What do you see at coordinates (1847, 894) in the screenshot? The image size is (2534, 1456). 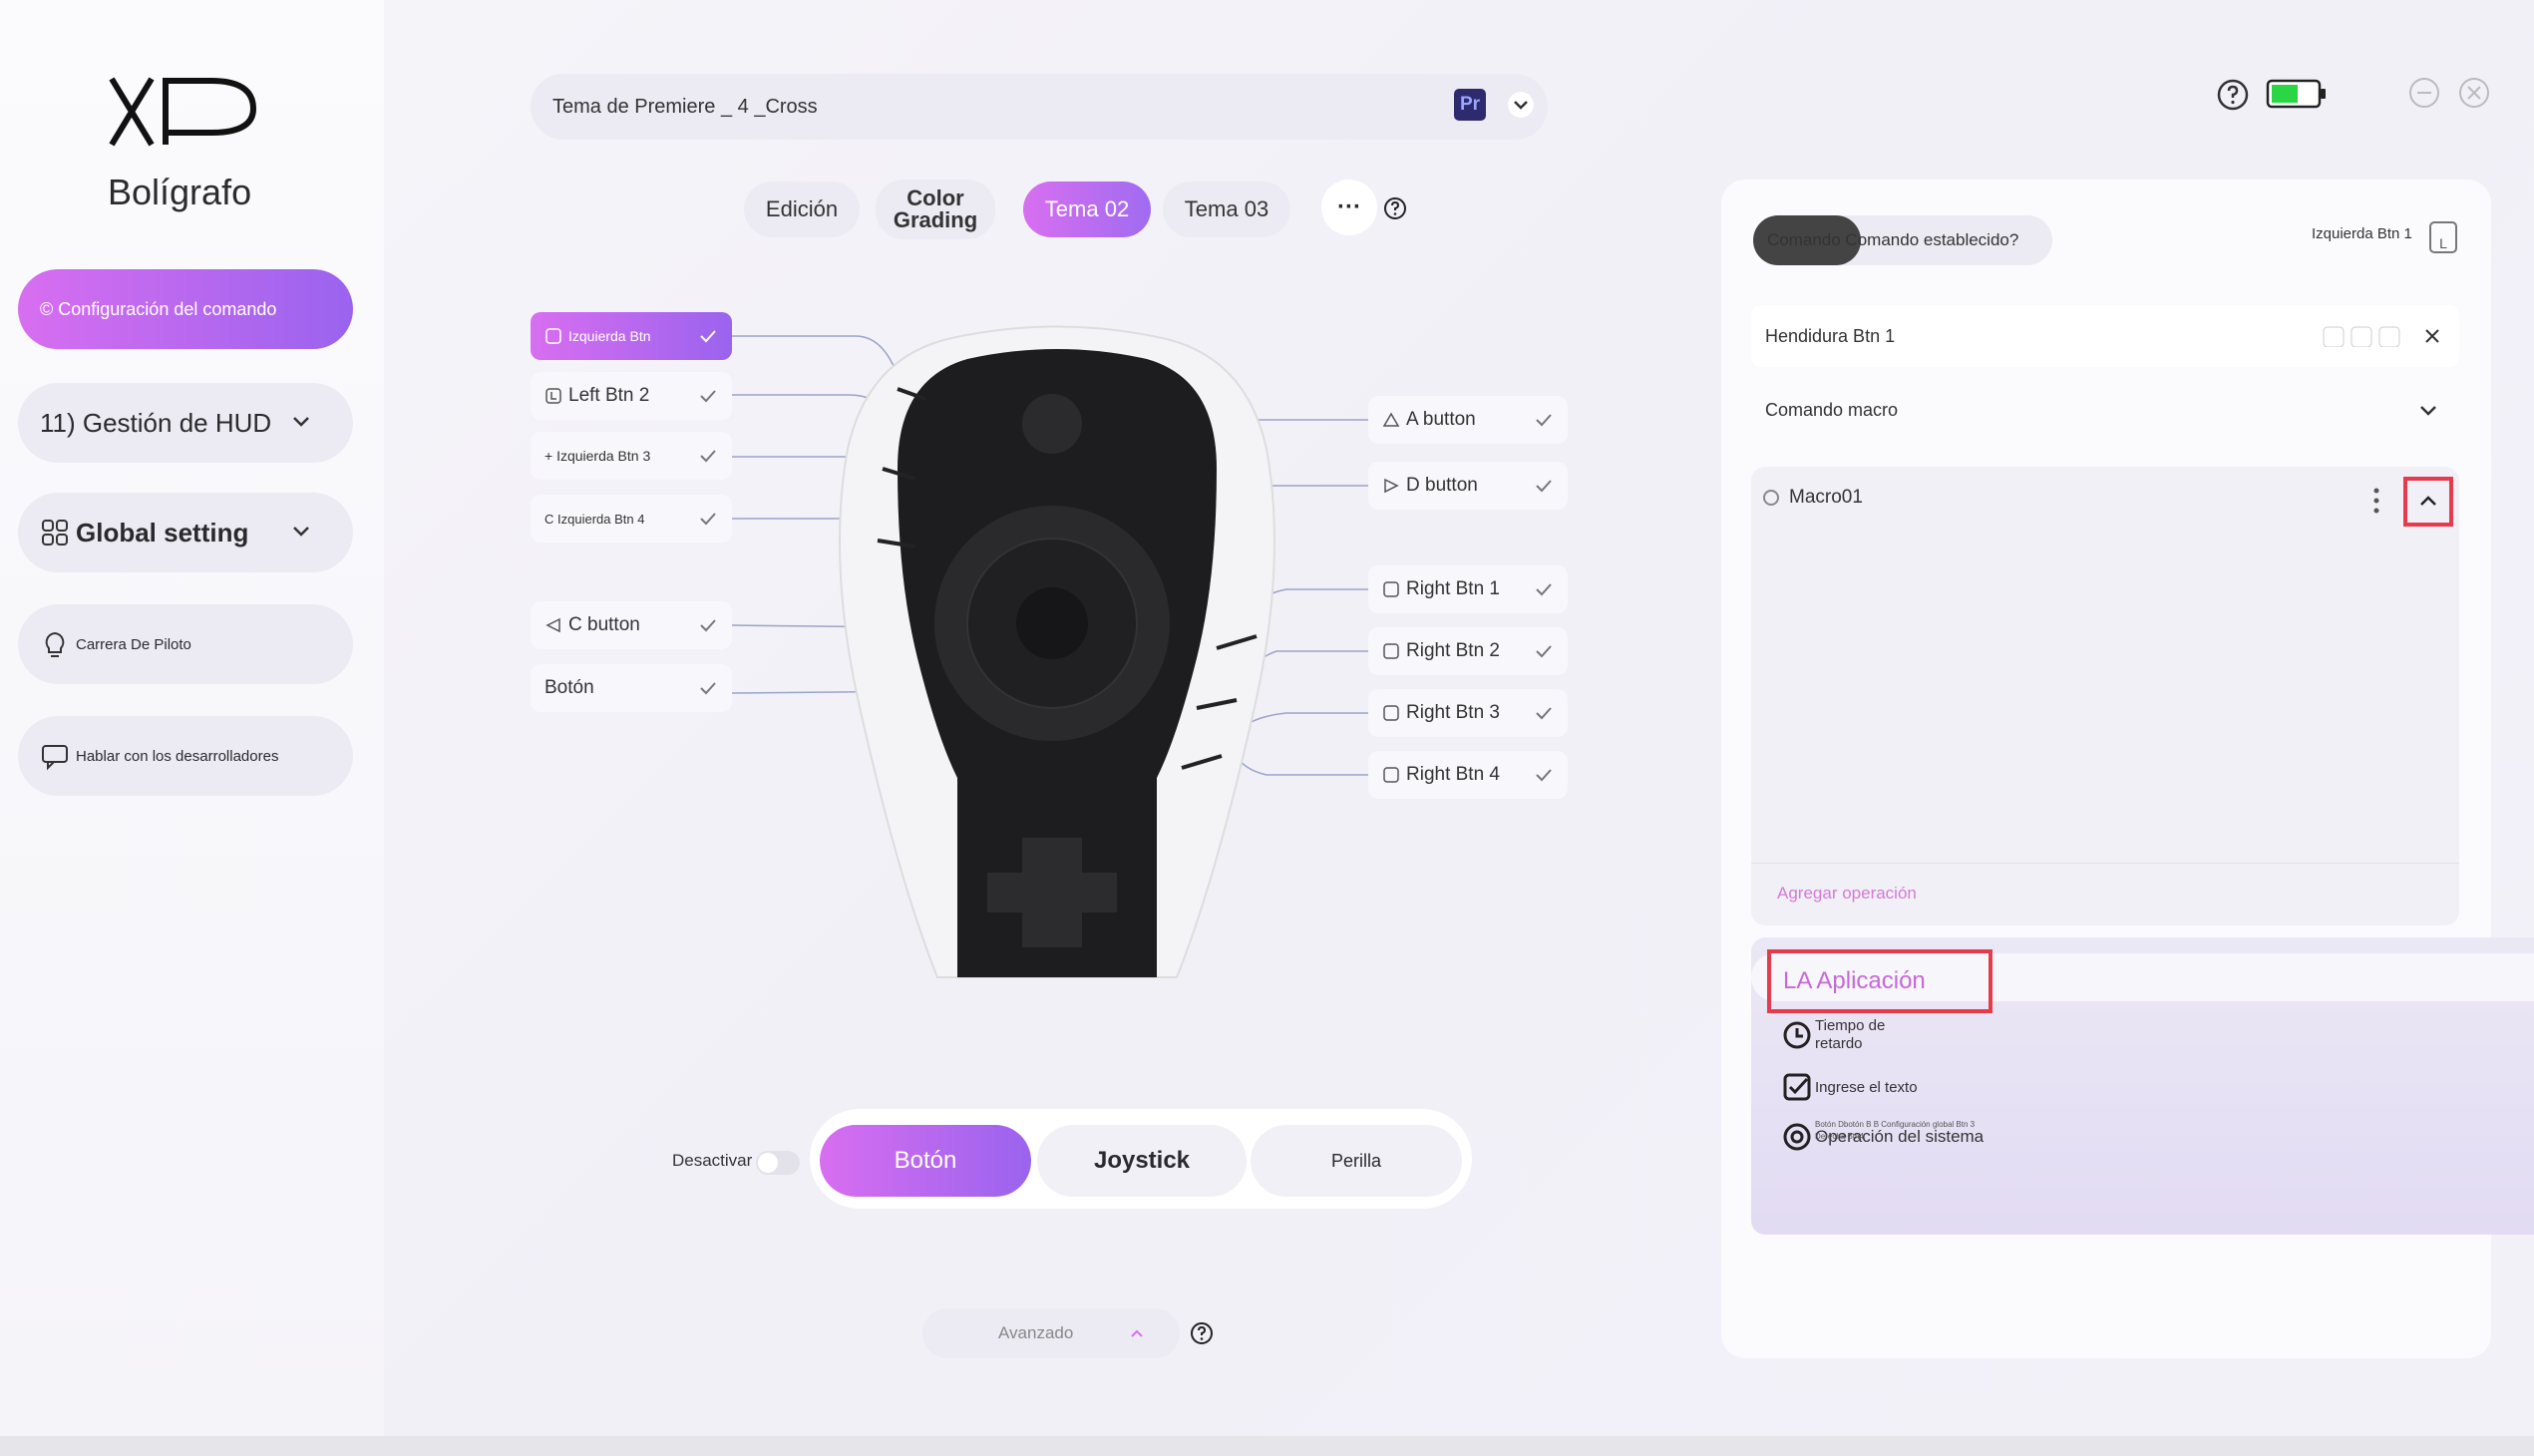 I see `add-operation-link: Agregar operación` at bounding box center [1847, 894].